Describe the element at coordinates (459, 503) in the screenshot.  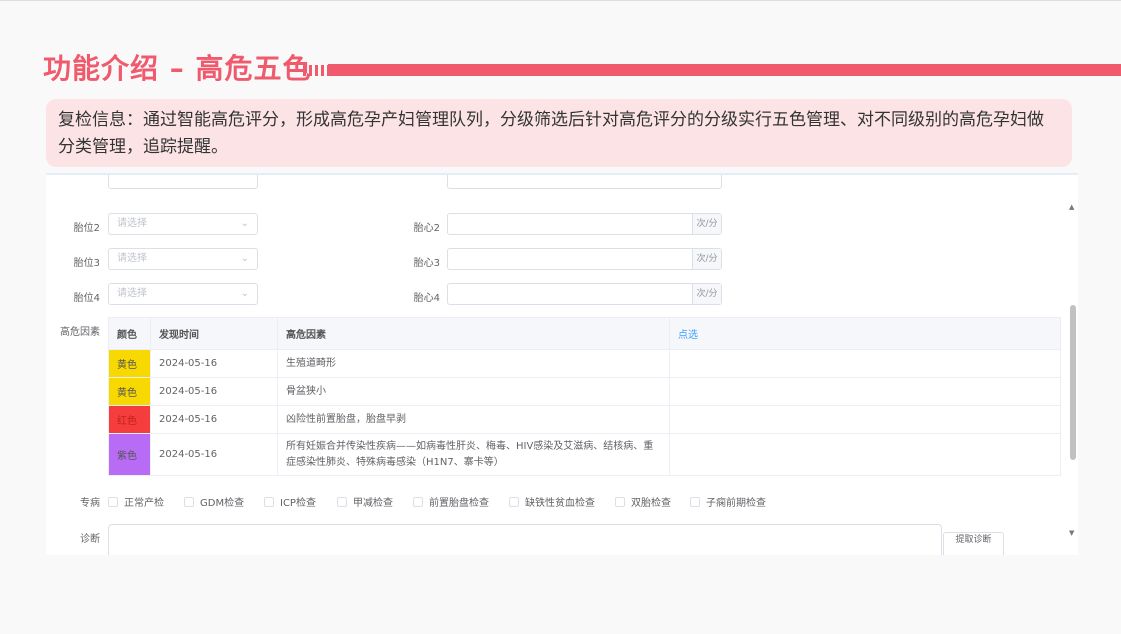
I see `checkbox-label: 前置胎盘检查` at that location.